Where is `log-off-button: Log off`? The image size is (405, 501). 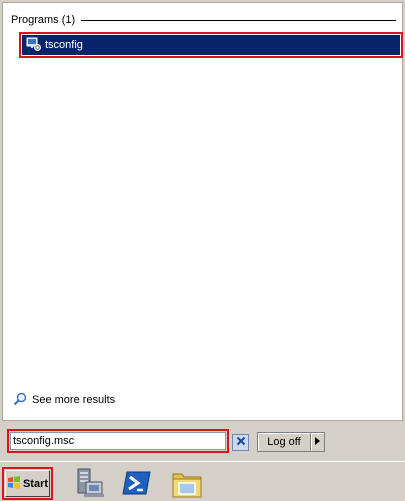 log-off-button: Log off is located at coordinates (284, 442).